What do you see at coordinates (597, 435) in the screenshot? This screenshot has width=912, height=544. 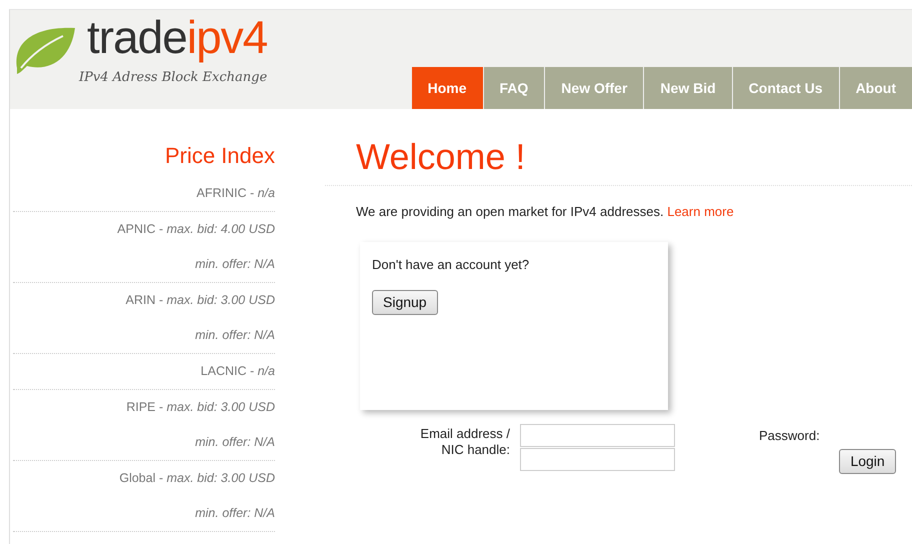 I see `email-field` at bounding box center [597, 435].